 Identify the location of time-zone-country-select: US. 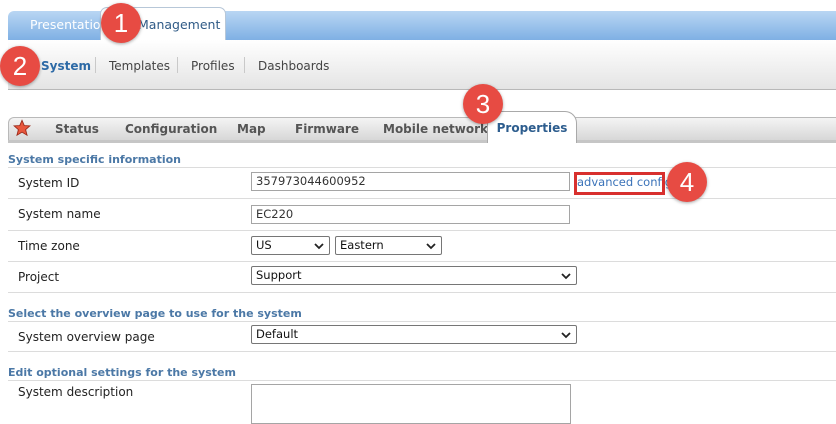
(290, 245).